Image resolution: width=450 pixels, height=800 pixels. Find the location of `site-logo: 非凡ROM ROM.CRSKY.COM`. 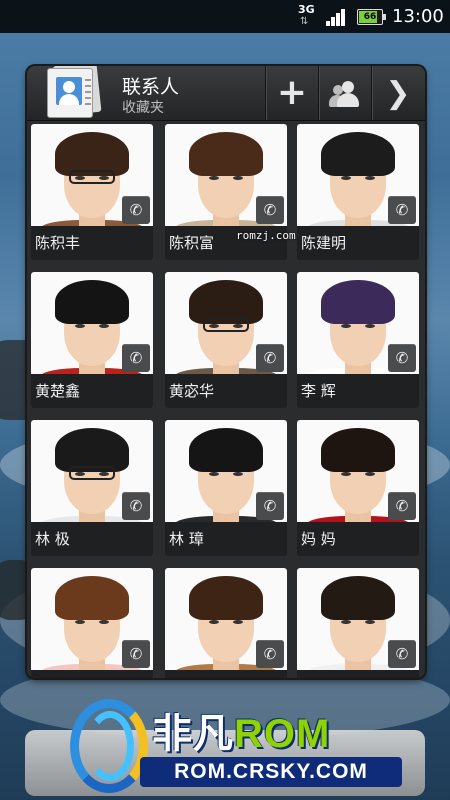

site-logo: 非凡ROM ROM.CRSKY.COM is located at coordinates (236, 748).